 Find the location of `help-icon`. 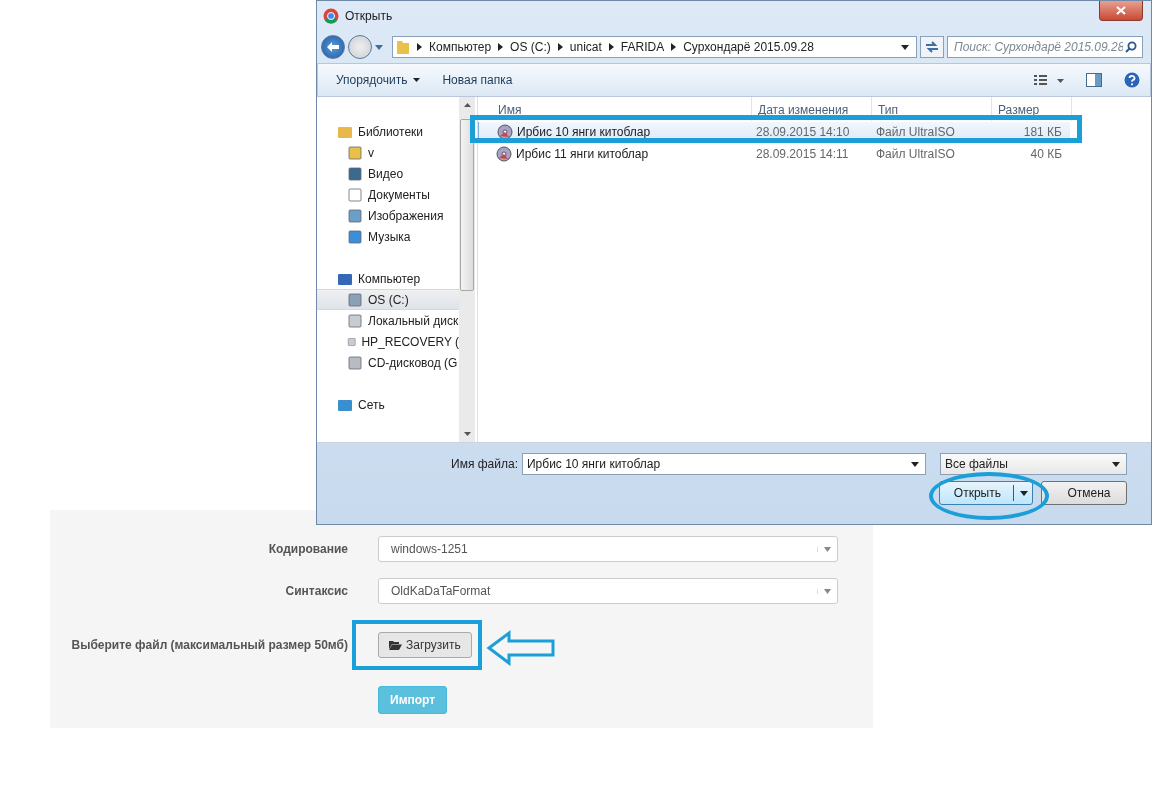

help-icon is located at coordinates (1132, 80).